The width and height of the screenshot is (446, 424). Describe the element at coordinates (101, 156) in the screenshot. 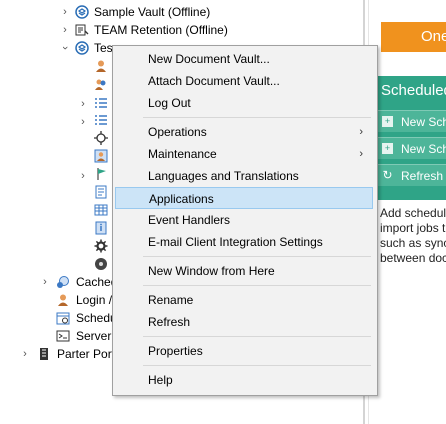

I see `user-card-icon` at that location.